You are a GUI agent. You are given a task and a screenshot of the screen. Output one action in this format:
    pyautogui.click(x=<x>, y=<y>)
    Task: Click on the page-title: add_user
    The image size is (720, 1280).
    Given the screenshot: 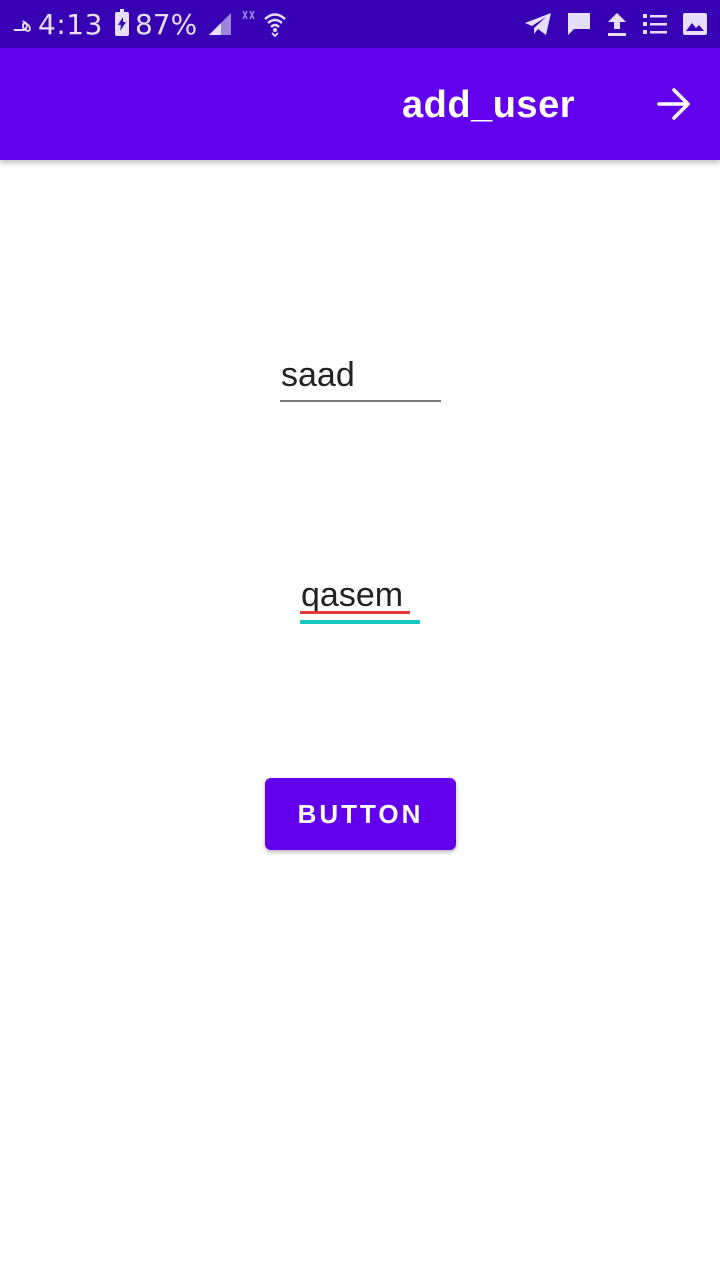 What is the action you would take?
    pyautogui.click(x=488, y=105)
    